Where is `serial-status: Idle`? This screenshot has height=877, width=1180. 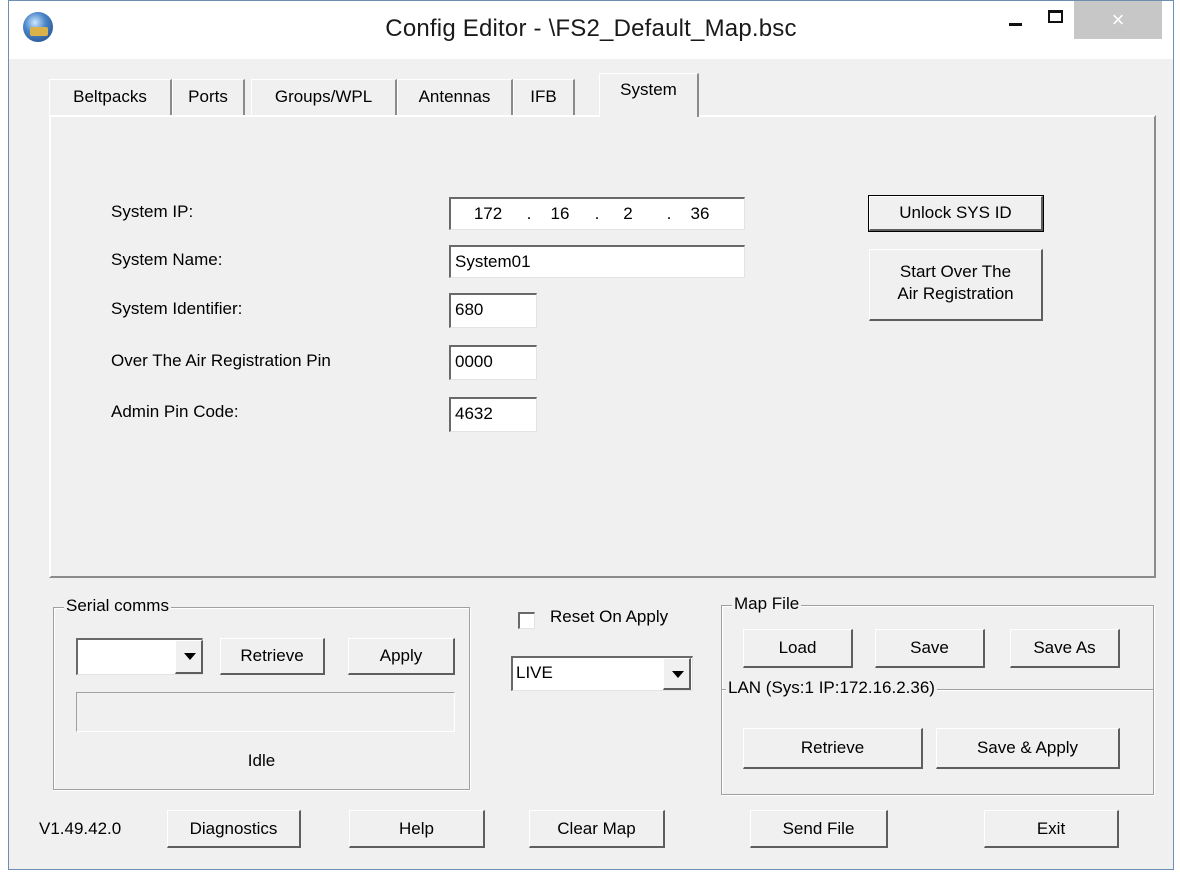 serial-status: Idle is located at coordinates (261, 760).